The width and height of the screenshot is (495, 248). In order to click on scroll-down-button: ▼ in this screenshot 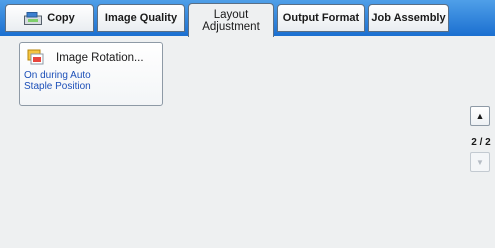, I will do `click(480, 162)`.